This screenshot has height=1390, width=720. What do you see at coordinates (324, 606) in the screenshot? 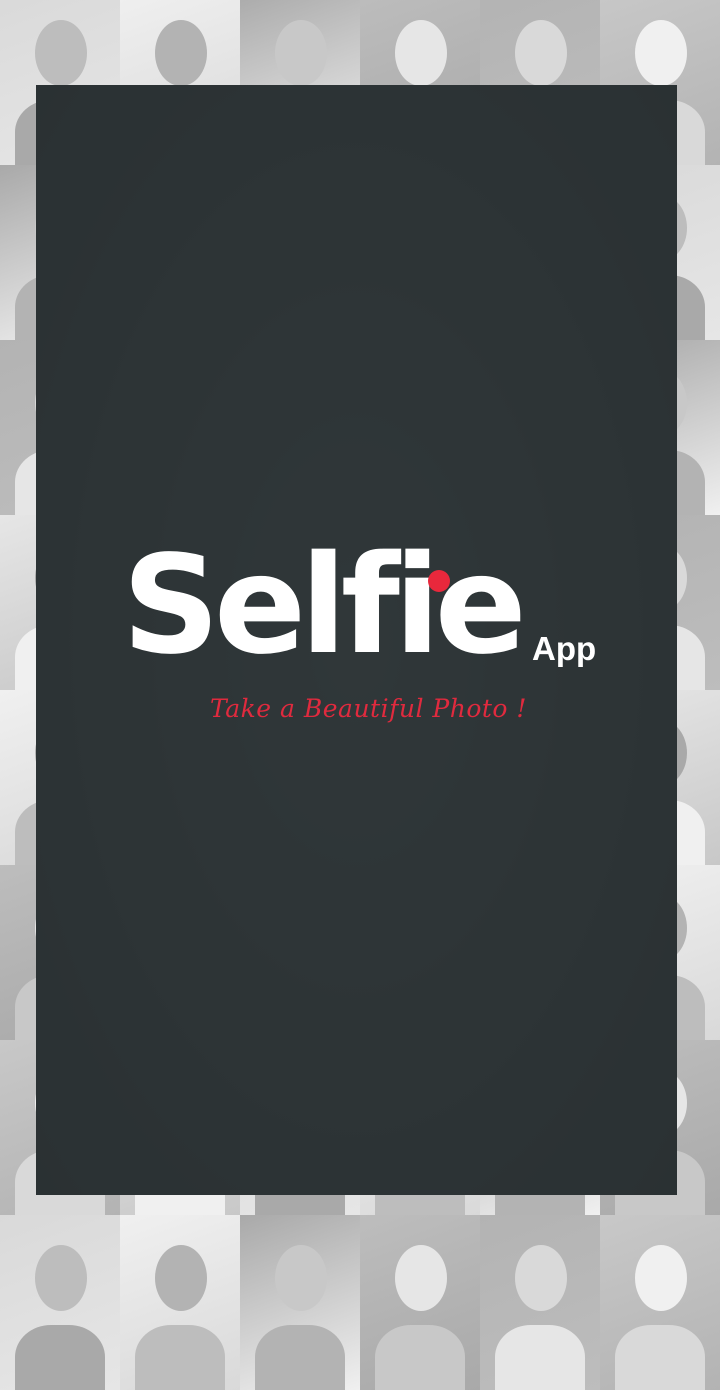
I see `logo-title: Selfie` at bounding box center [324, 606].